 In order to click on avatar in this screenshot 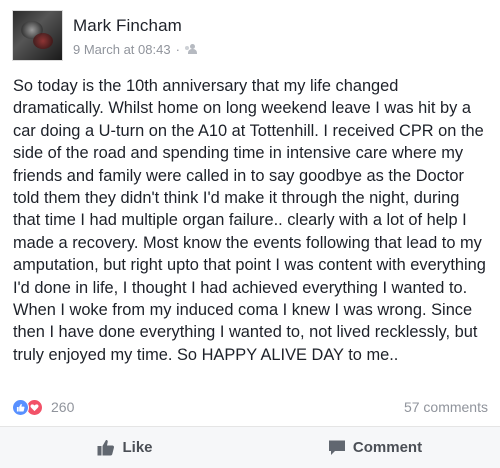, I will do `click(37, 35)`.